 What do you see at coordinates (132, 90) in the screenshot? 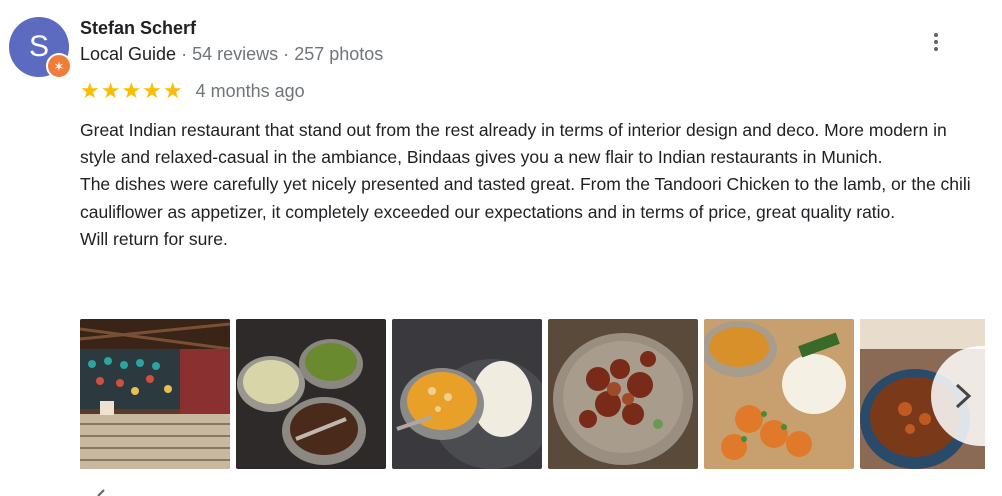
I see `star-rating: ★★★★★` at bounding box center [132, 90].